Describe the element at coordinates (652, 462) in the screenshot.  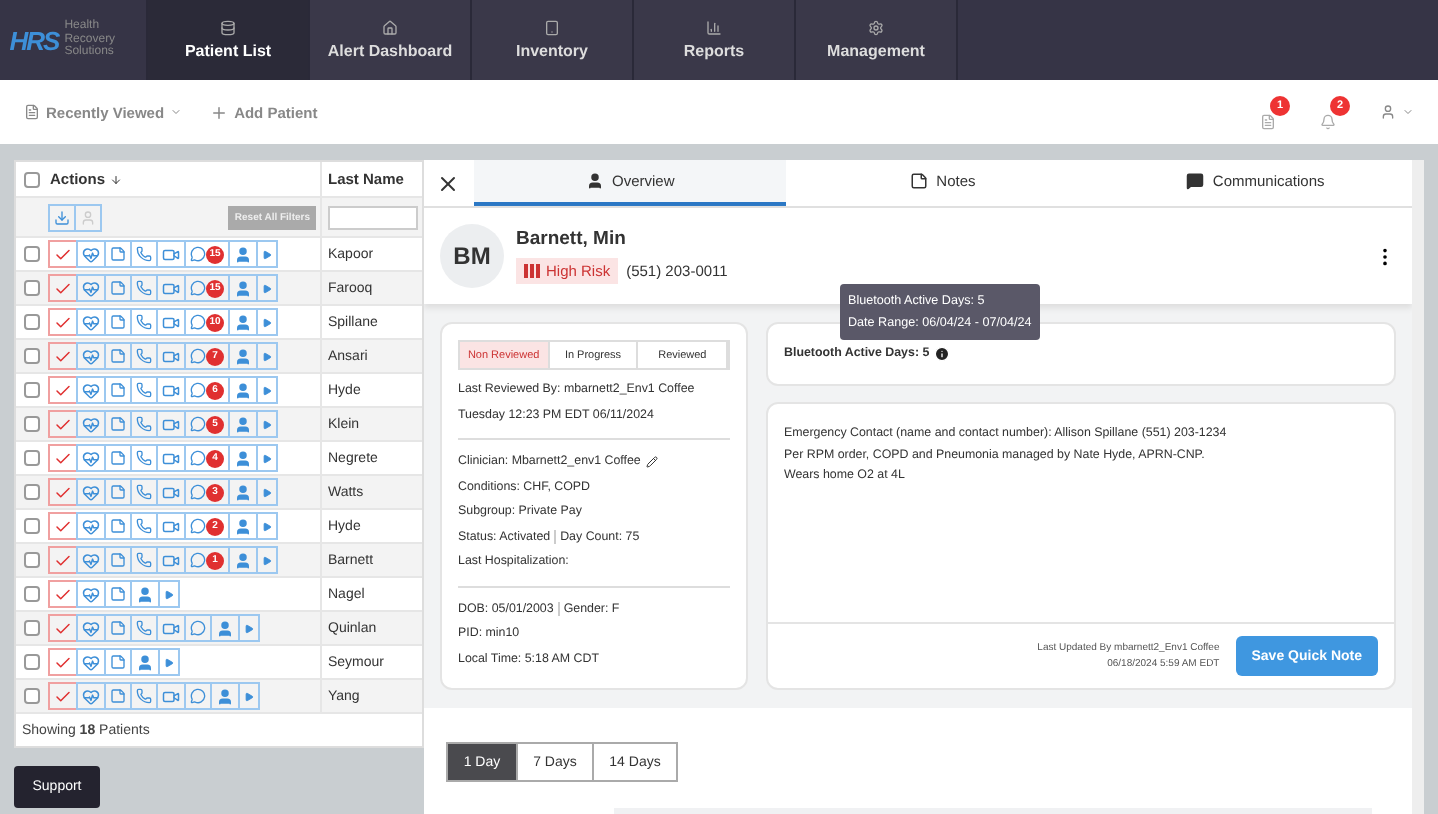
I see `pencil-icon` at that location.